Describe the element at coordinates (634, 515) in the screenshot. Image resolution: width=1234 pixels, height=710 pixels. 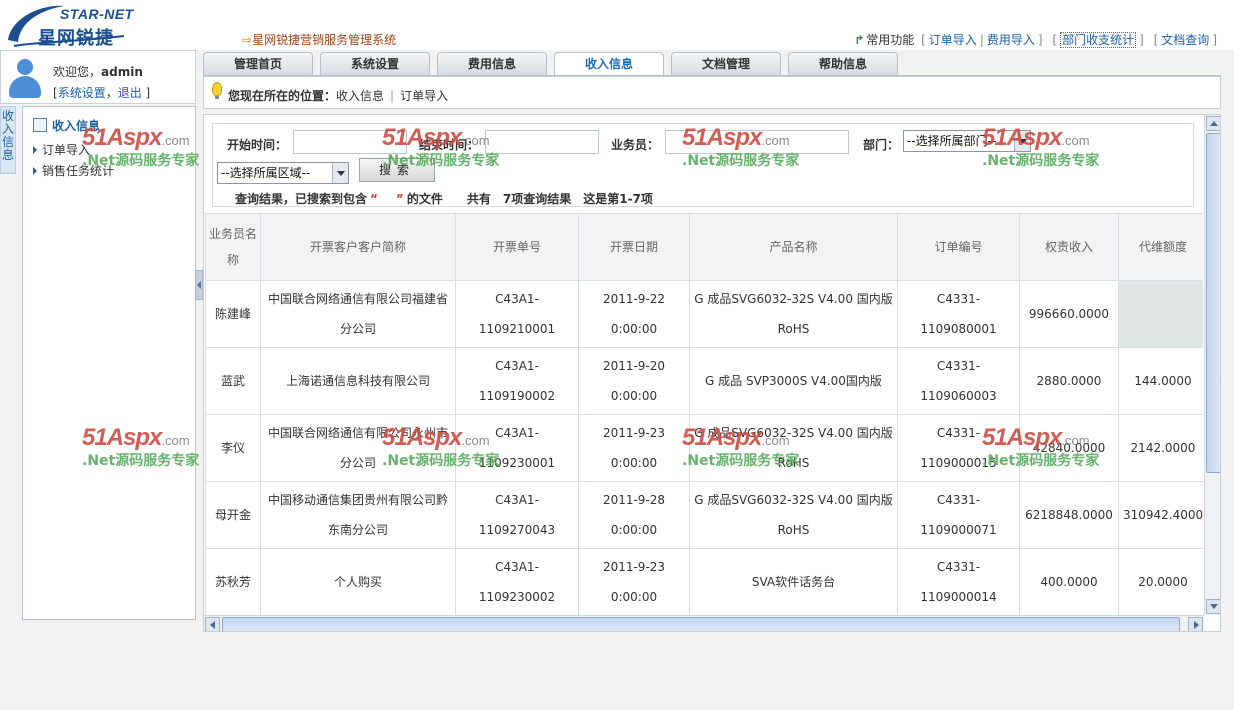
I see `cell-invoice-date: 2011-9-28 0:00:00` at that location.